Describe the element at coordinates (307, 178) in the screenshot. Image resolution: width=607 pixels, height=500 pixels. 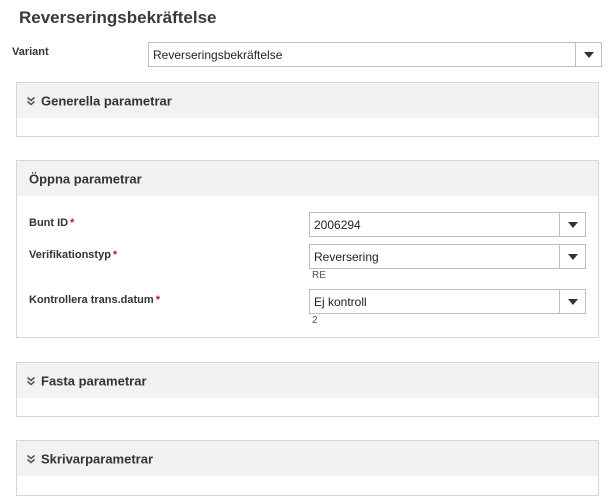
I see `open-parameters-header: Öppna parametrar` at that location.